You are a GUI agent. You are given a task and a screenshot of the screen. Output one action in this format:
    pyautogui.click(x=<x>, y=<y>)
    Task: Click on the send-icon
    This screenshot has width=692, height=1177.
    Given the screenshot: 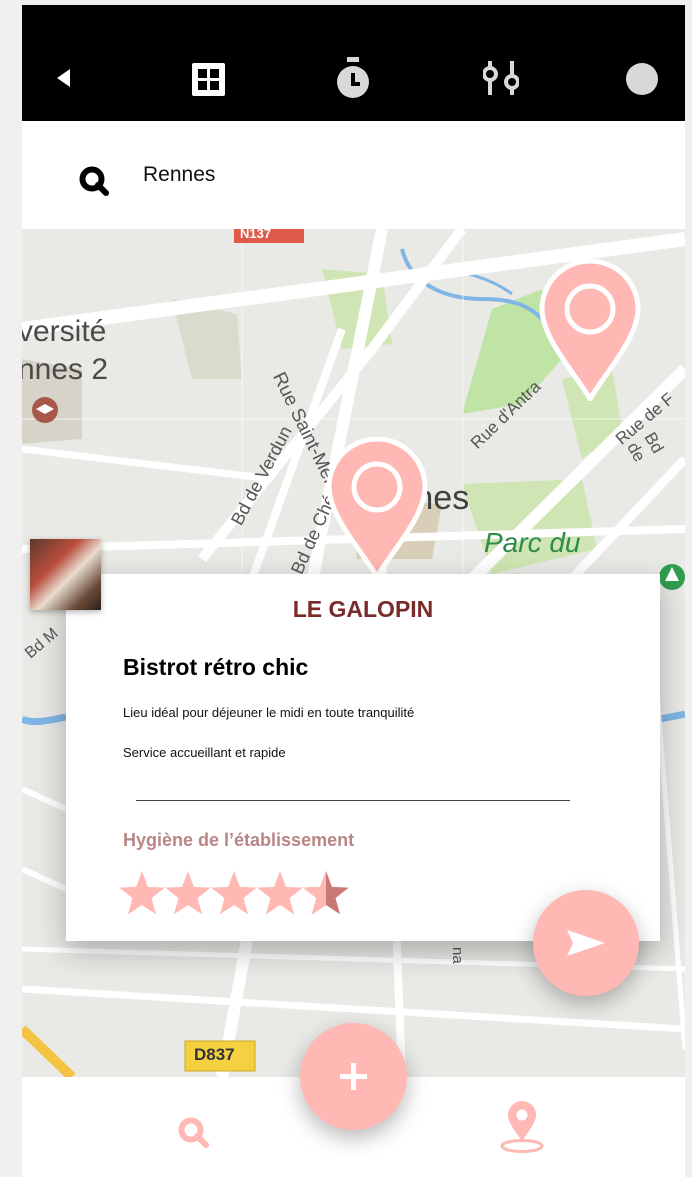 What is the action you would take?
    pyautogui.click(x=586, y=943)
    